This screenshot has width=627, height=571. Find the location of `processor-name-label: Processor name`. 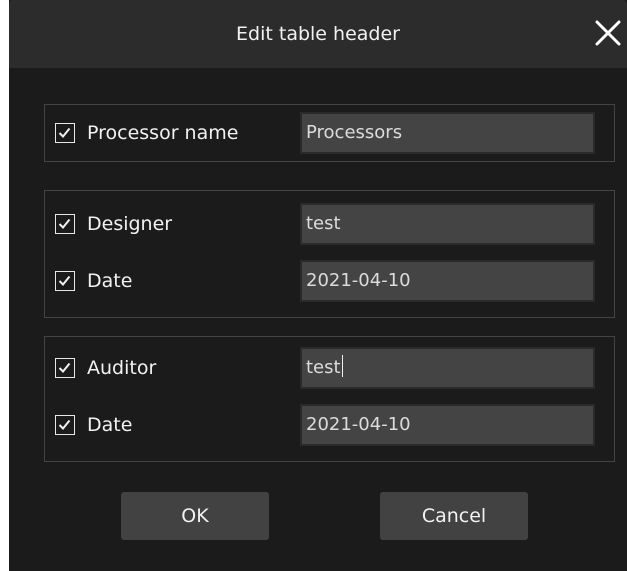

processor-name-label: Processor name is located at coordinates (163, 133).